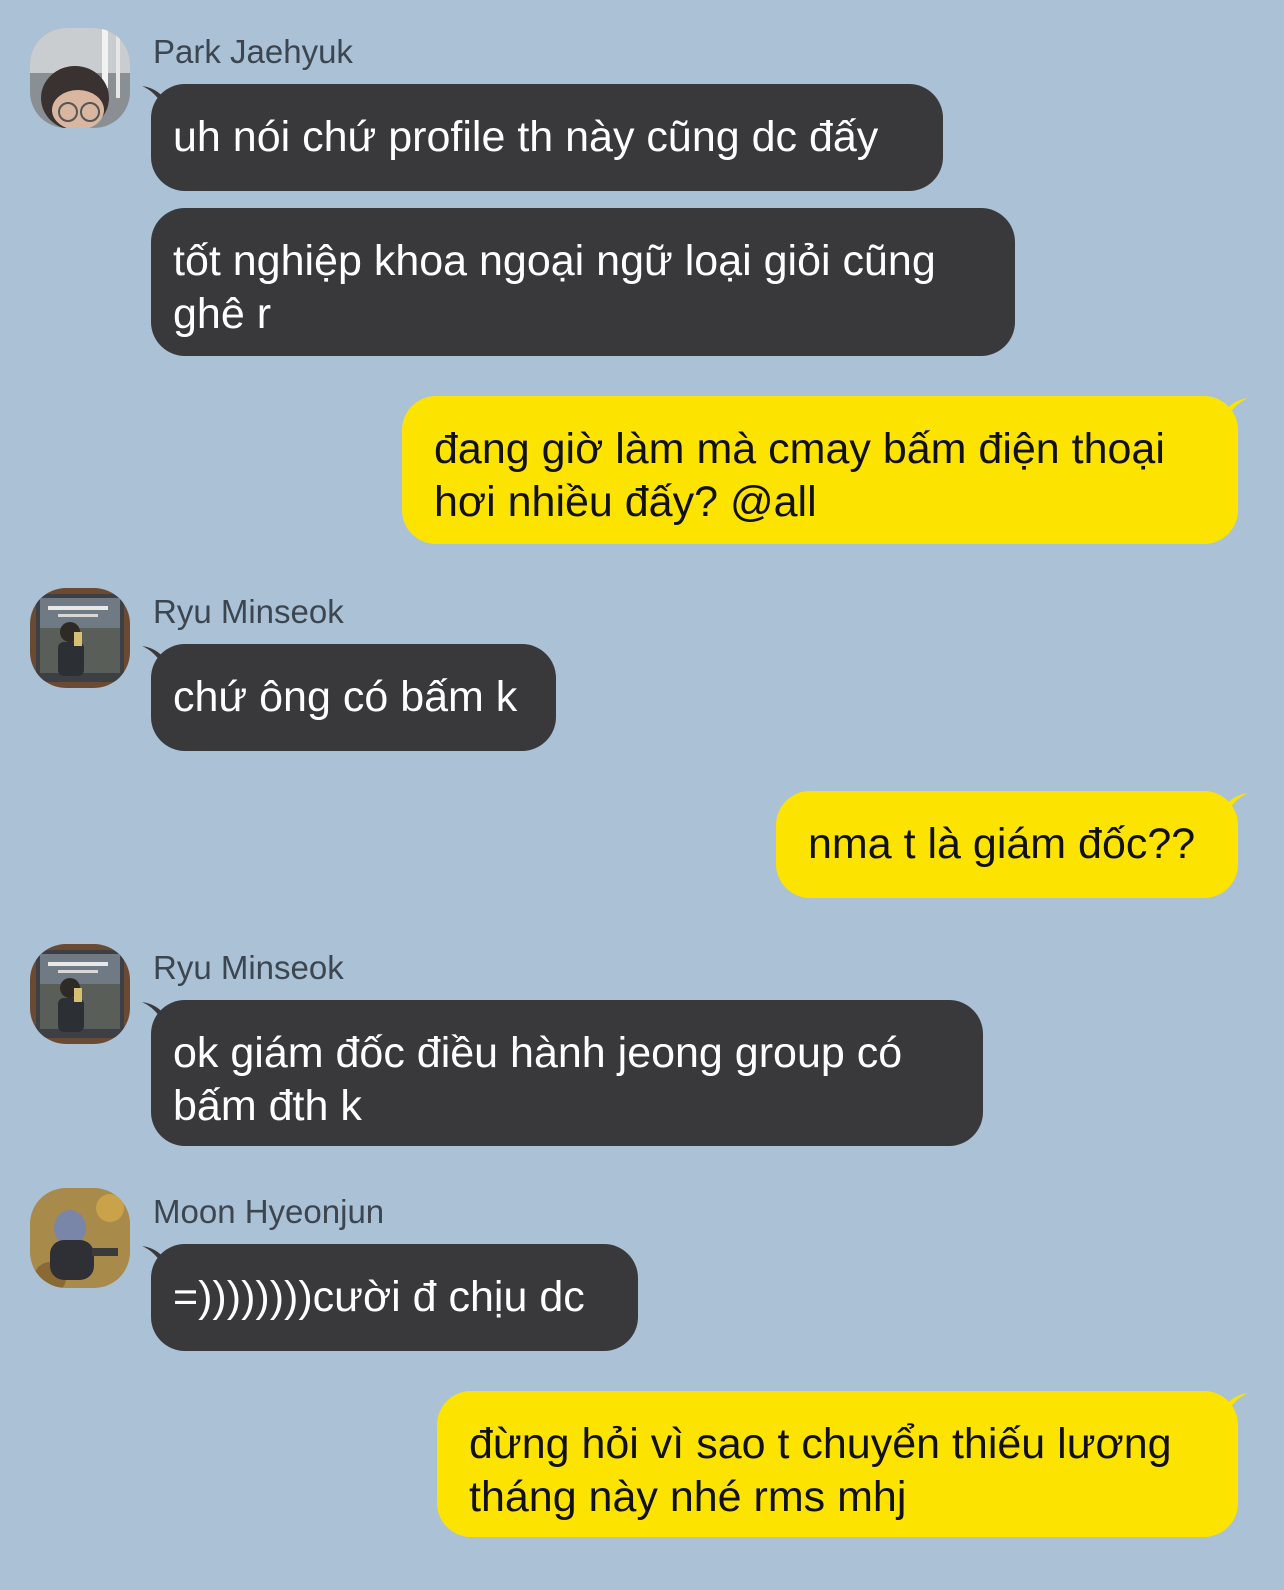 This screenshot has height=1590, width=1284. What do you see at coordinates (267, 1106) in the screenshot?
I see `message-text: bấm đth k` at bounding box center [267, 1106].